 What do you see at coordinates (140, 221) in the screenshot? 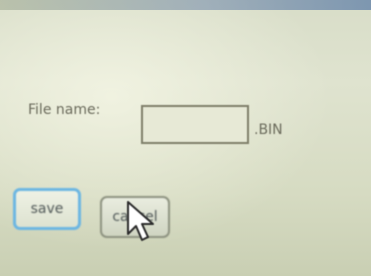
I see `arrow-cursor-icon` at bounding box center [140, 221].